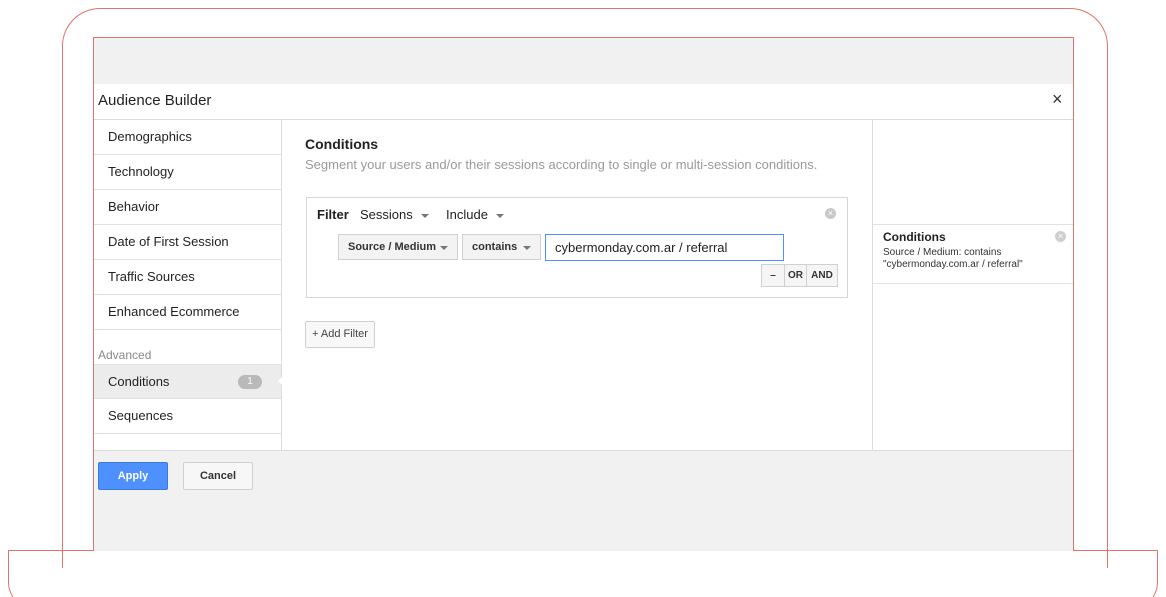 The image size is (1166, 597). Describe the element at coordinates (830, 213) in the screenshot. I see `remove-filter-icon: ×` at that location.